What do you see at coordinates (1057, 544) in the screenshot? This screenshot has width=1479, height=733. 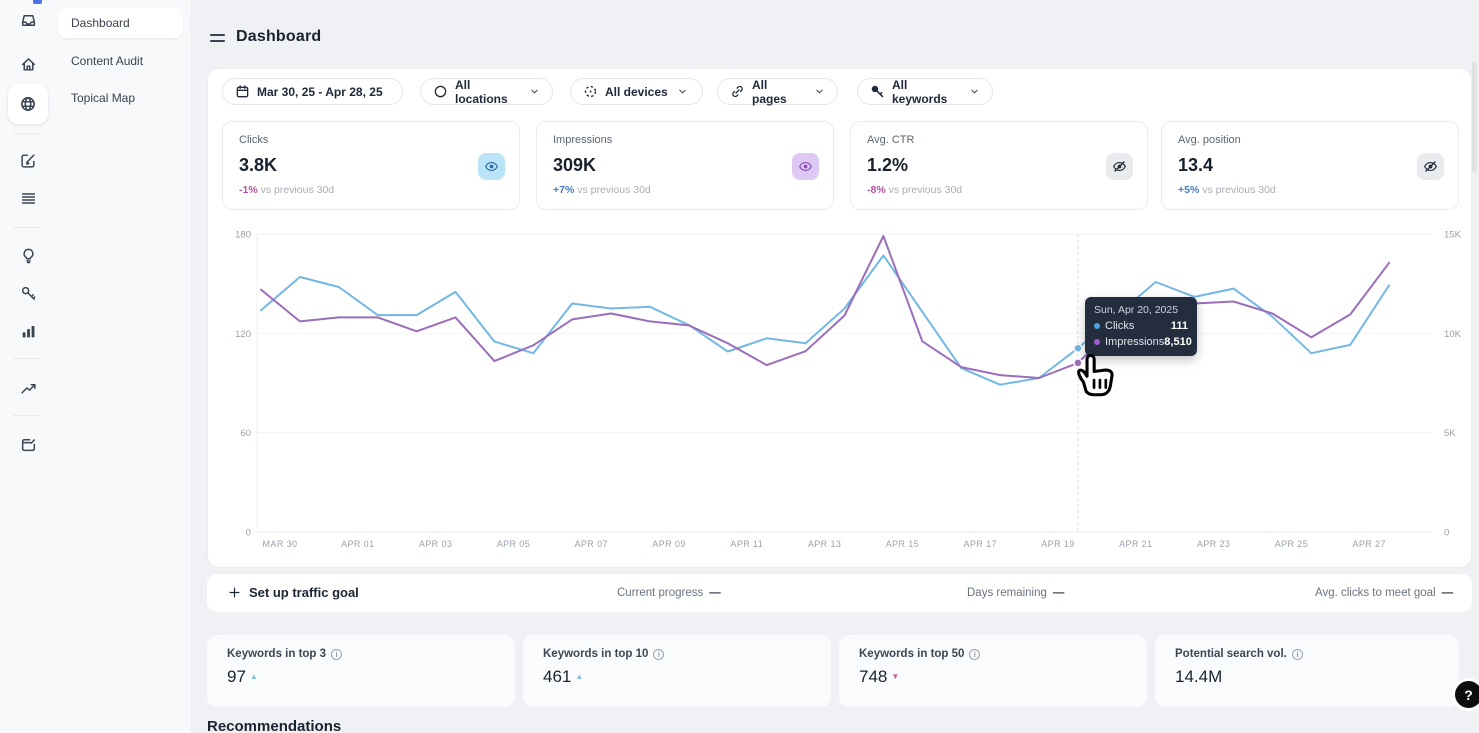 I see `svg-text: APR 19` at bounding box center [1057, 544].